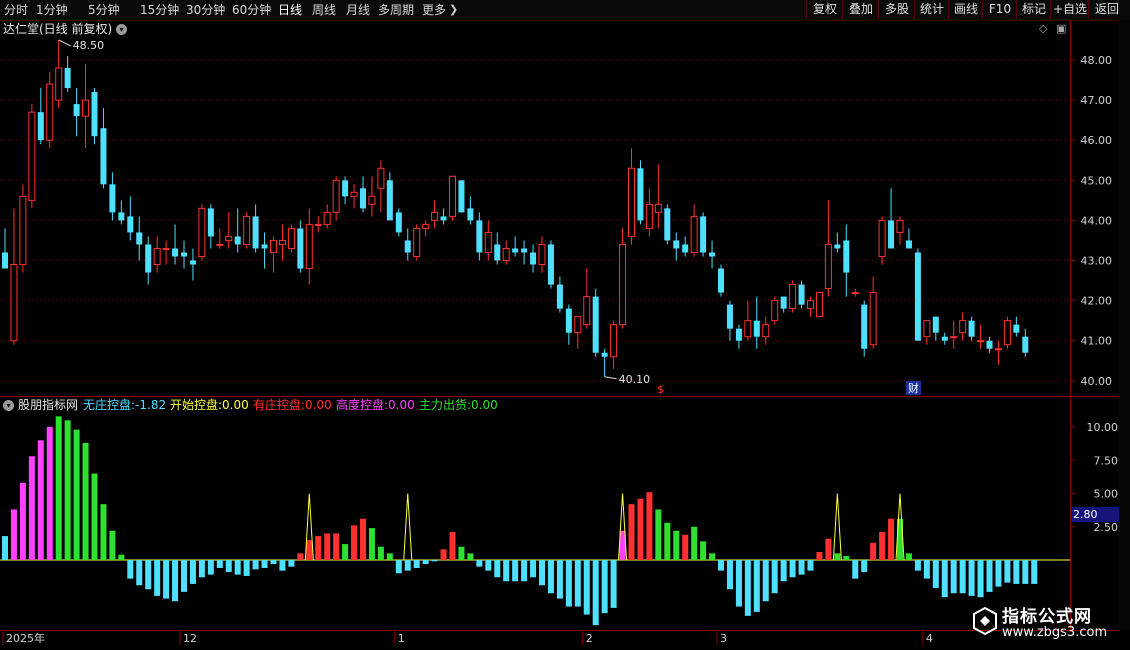 The image size is (1130, 650). What do you see at coordinates (8, 405) in the screenshot?
I see `indicator-chevron-down-icon: ▾` at bounding box center [8, 405].